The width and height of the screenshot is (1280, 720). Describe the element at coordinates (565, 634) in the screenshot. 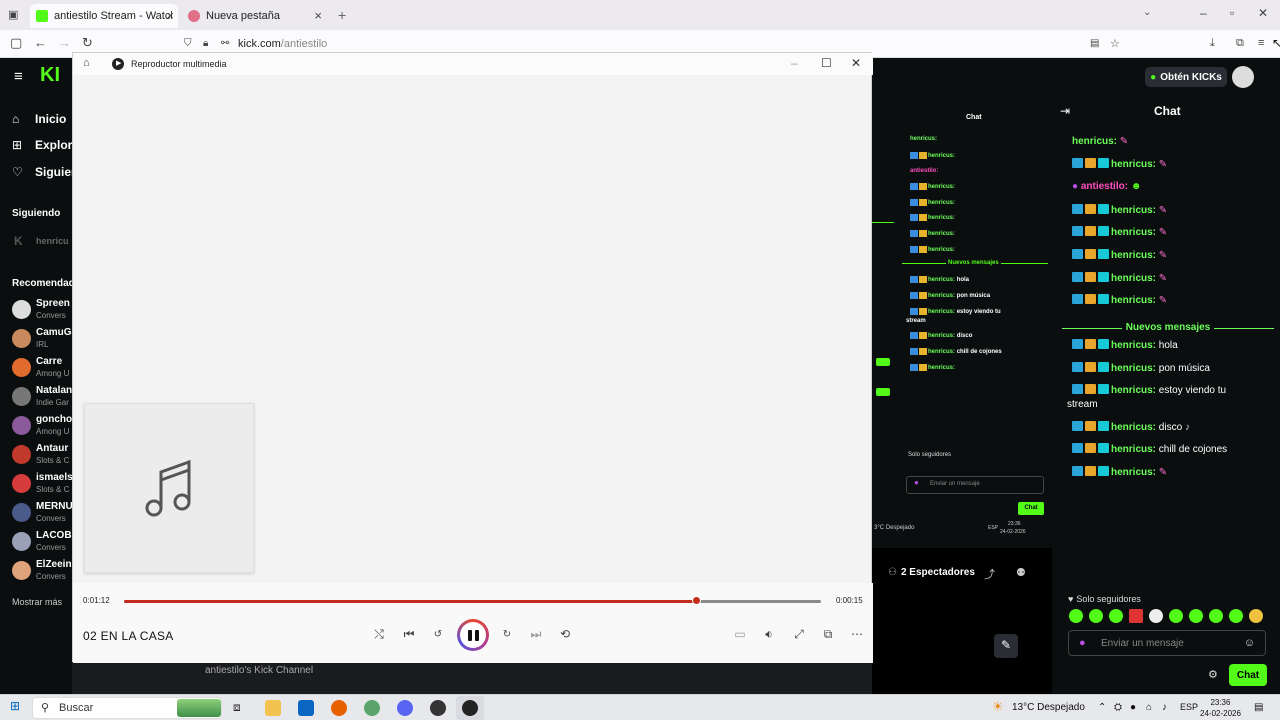

I see `repeat-icon: ⟲` at that location.